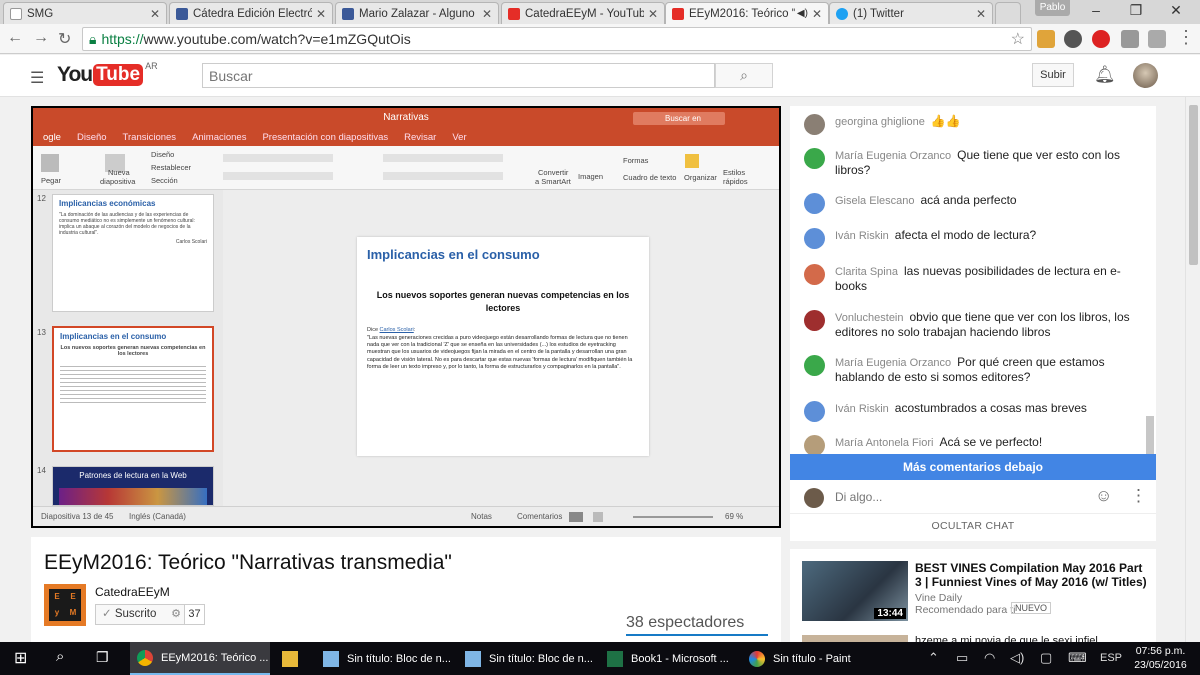 The width and height of the screenshot is (1200, 675). Describe the element at coordinates (969, 445) in the screenshot. I see `chat-message: María Antonela Fiori Acá se ve perfecto!` at that location.